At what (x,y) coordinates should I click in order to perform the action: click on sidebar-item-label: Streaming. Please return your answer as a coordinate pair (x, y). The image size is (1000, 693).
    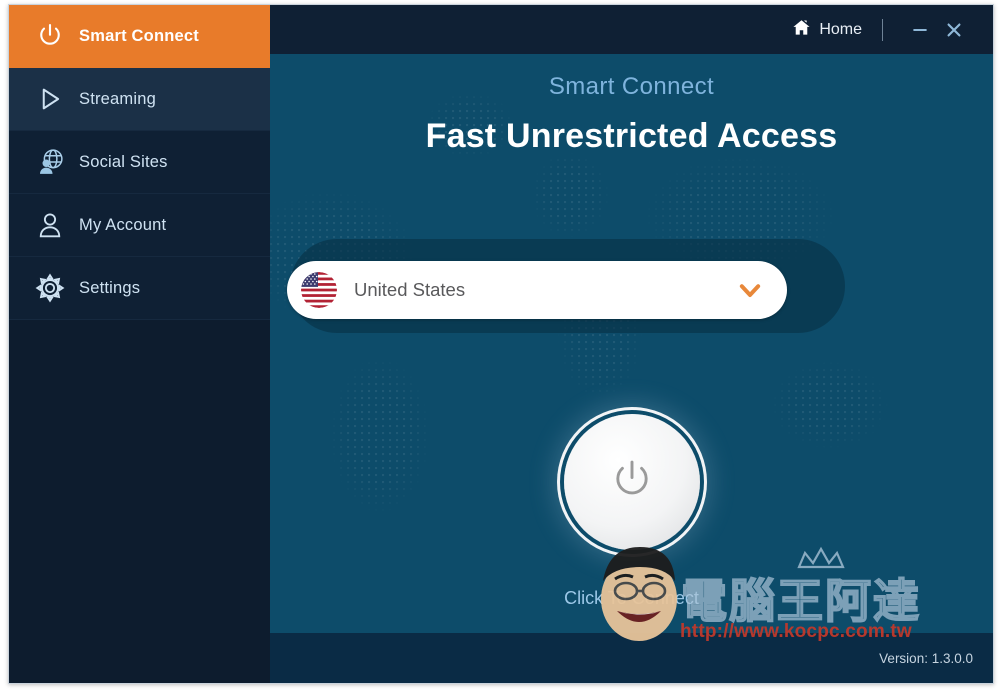
    Looking at the image, I should click on (118, 98).